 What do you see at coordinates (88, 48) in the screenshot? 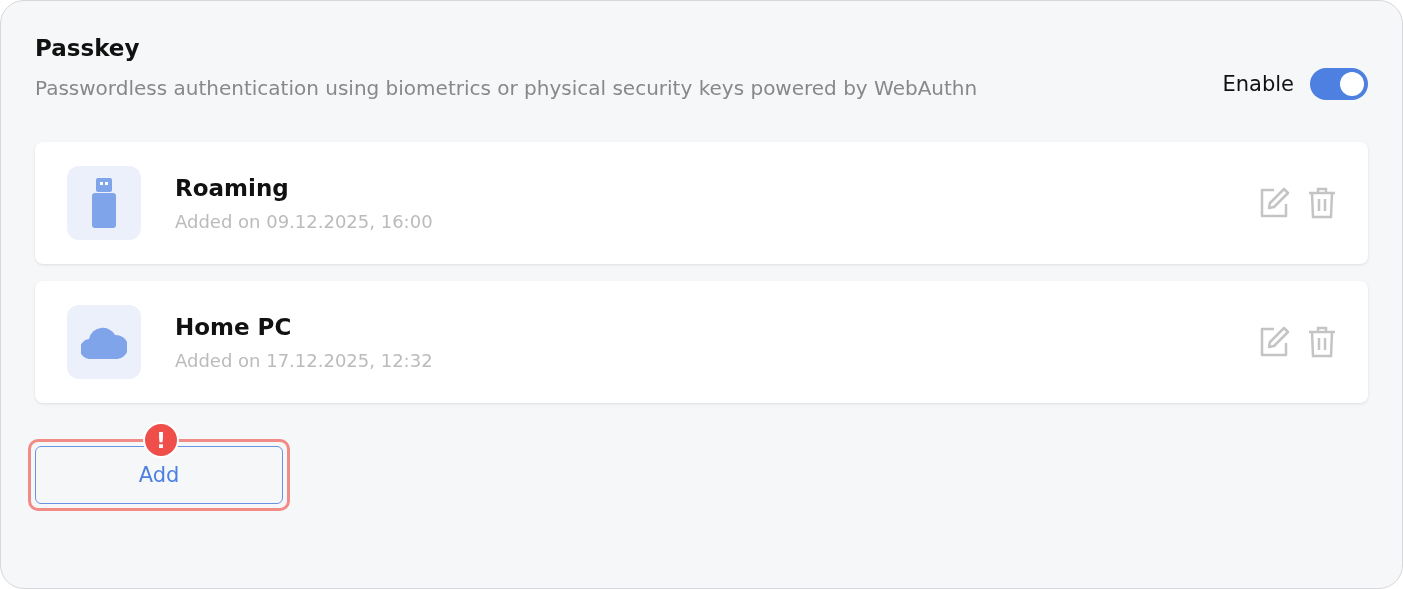
I see `section-title: Passkey` at bounding box center [88, 48].